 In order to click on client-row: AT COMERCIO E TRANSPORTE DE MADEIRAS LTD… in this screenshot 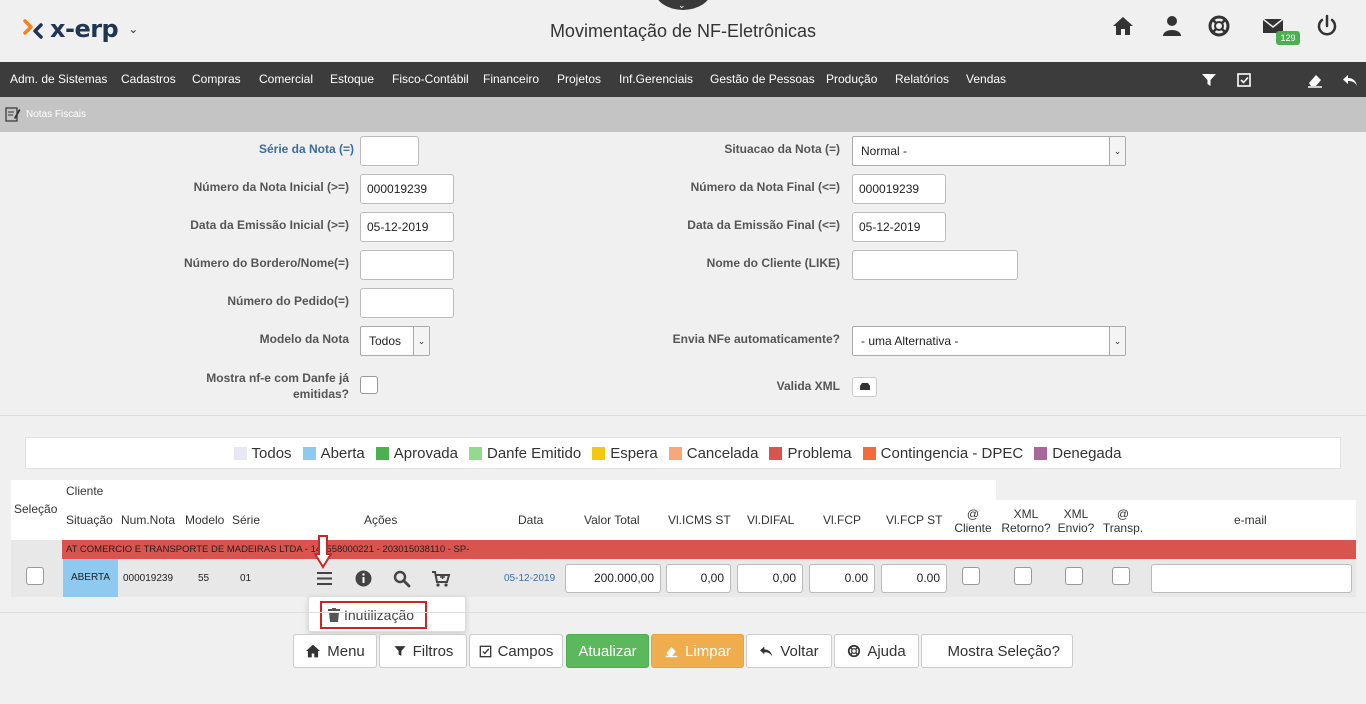, I will do `click(709, 549)`.